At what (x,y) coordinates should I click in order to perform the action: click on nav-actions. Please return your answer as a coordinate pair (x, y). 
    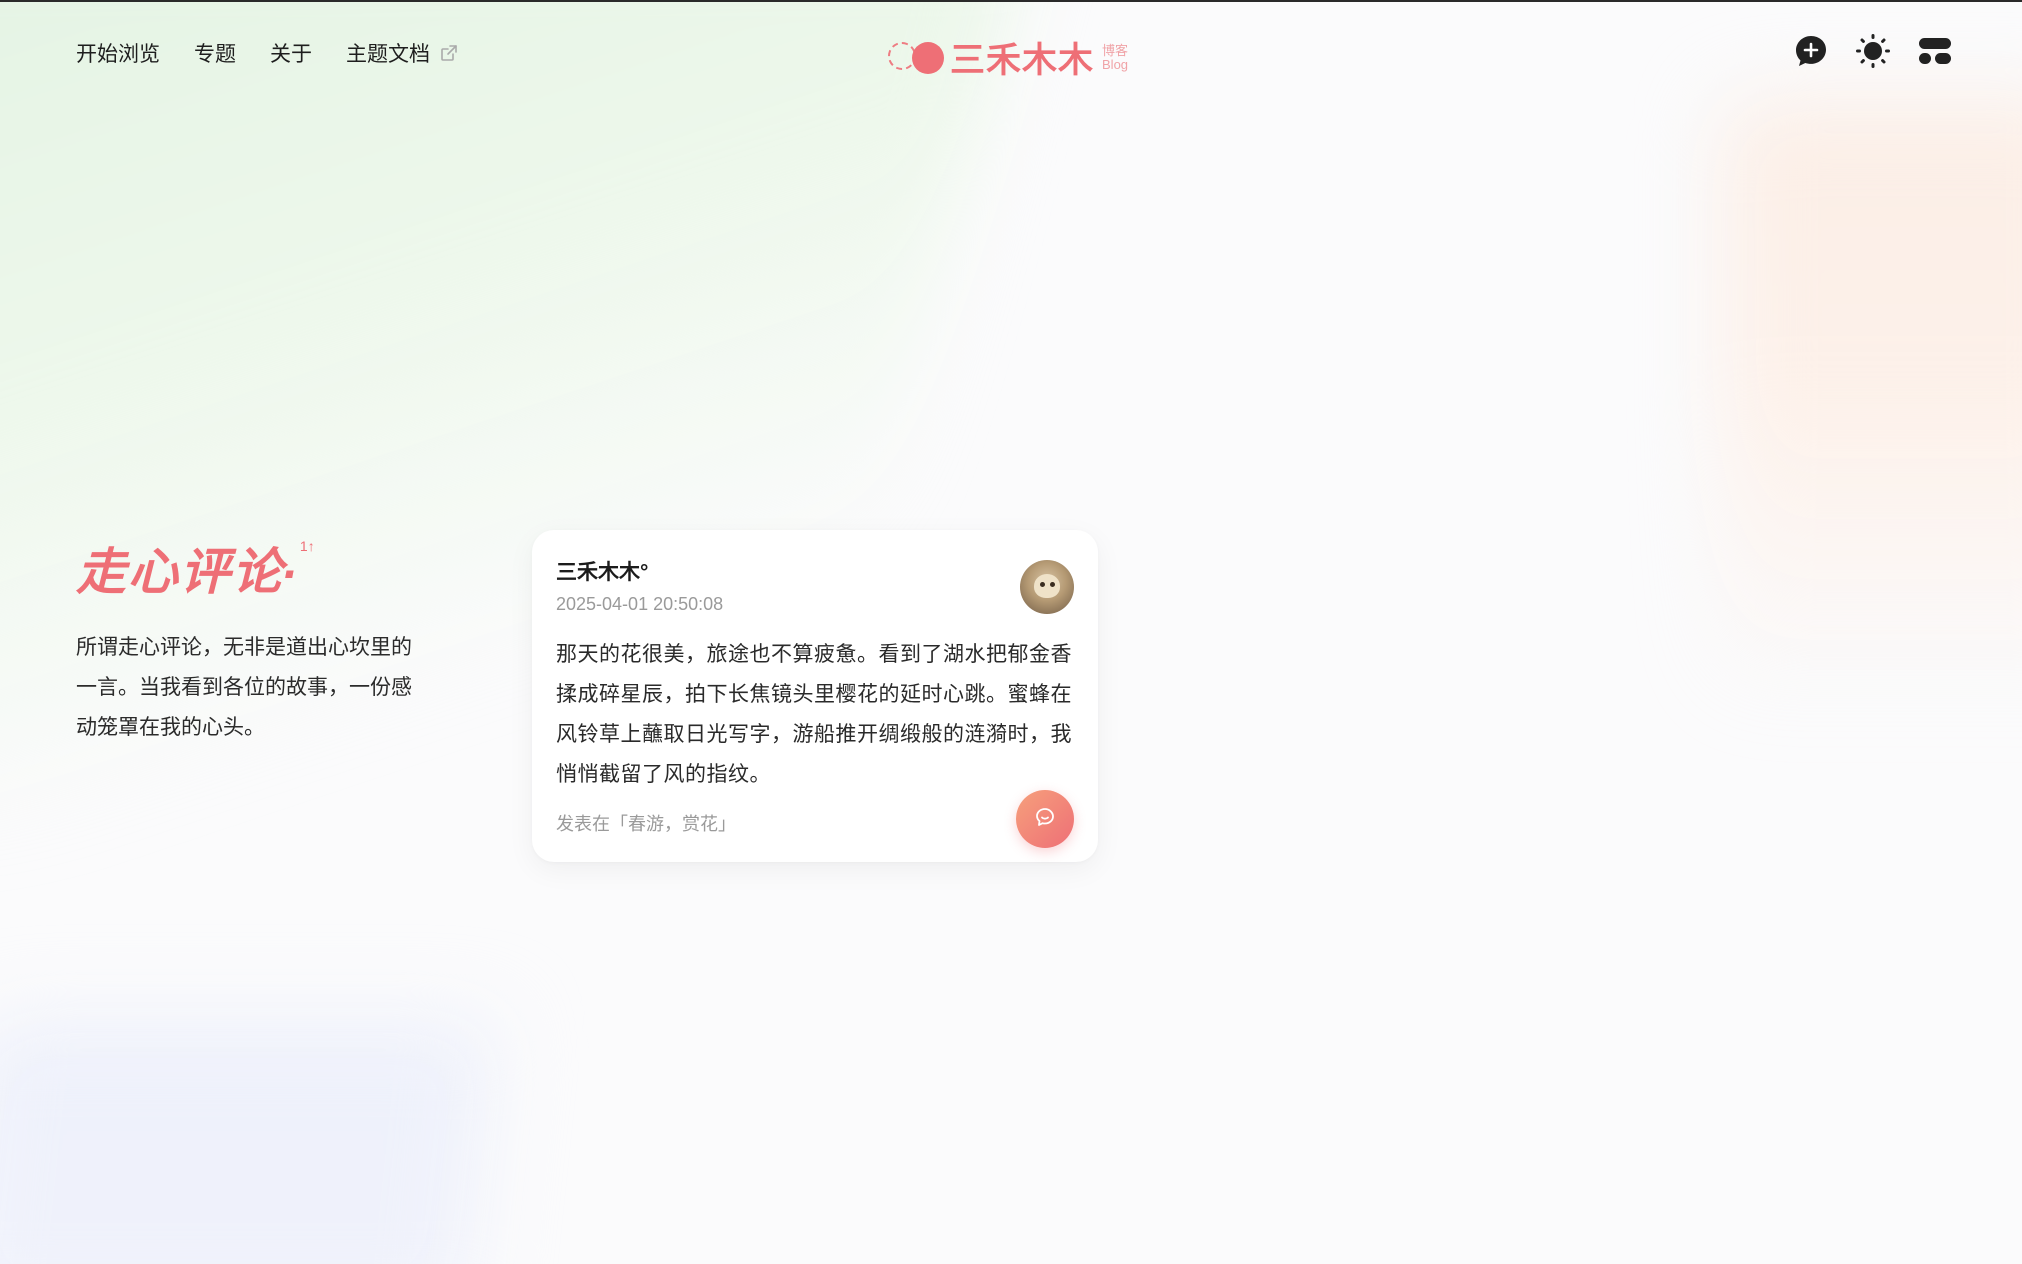
    Looking at the image, I should click on (1873, 51).